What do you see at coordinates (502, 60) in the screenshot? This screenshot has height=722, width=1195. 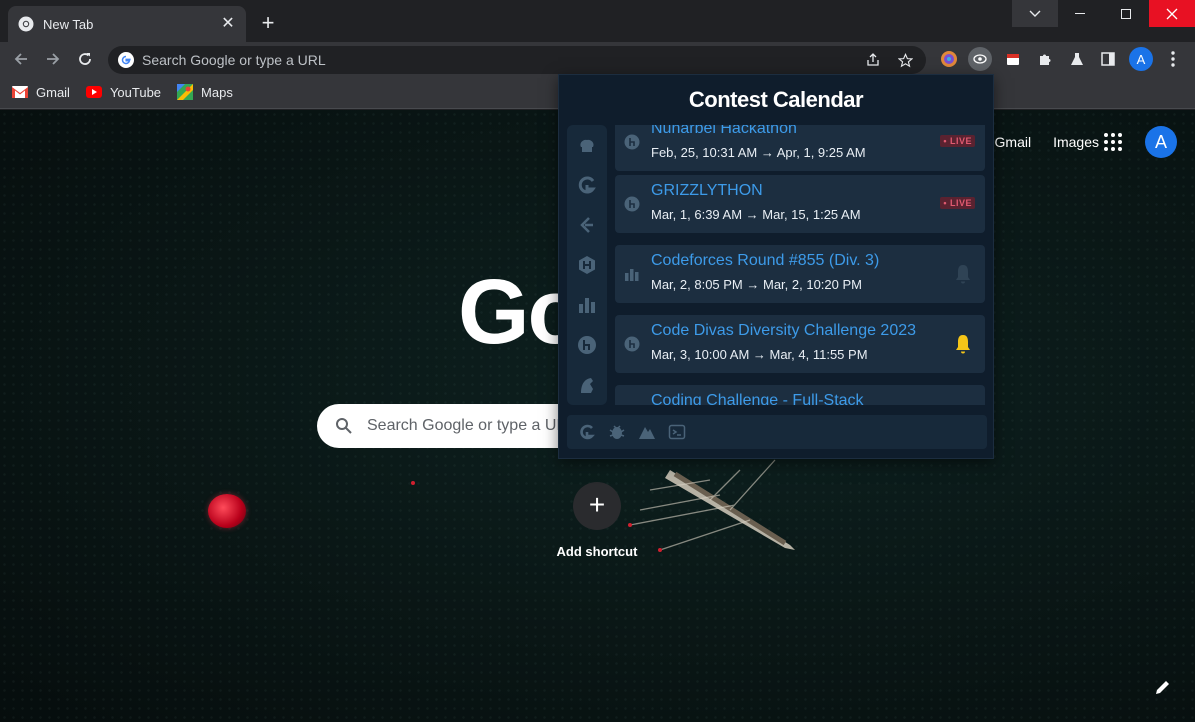 I see `omnibox-input` at bounding box center [502, 60].